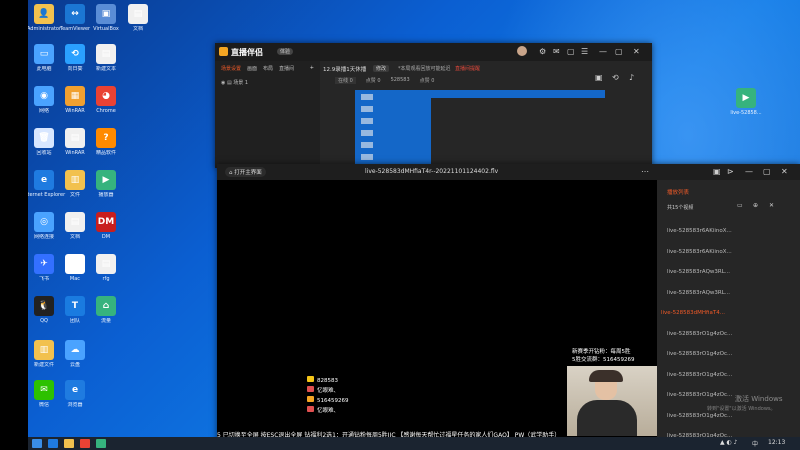 The height and width of the screenshot is (450, 800). Describe the element at coordinates (37, 443) in the screenshot. I see `start-button` at that location.